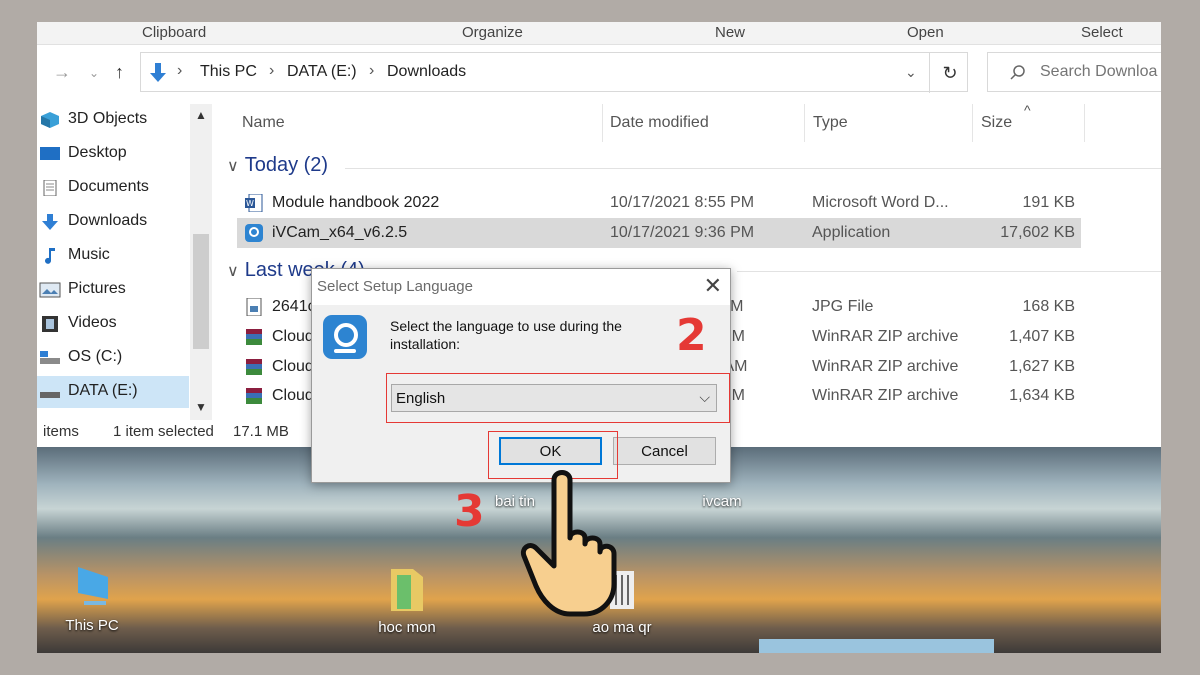 Image resolution: width=1200 pixels, height=675 pixels. I want to click on downloads-arrow-icon, so click(158, 72).